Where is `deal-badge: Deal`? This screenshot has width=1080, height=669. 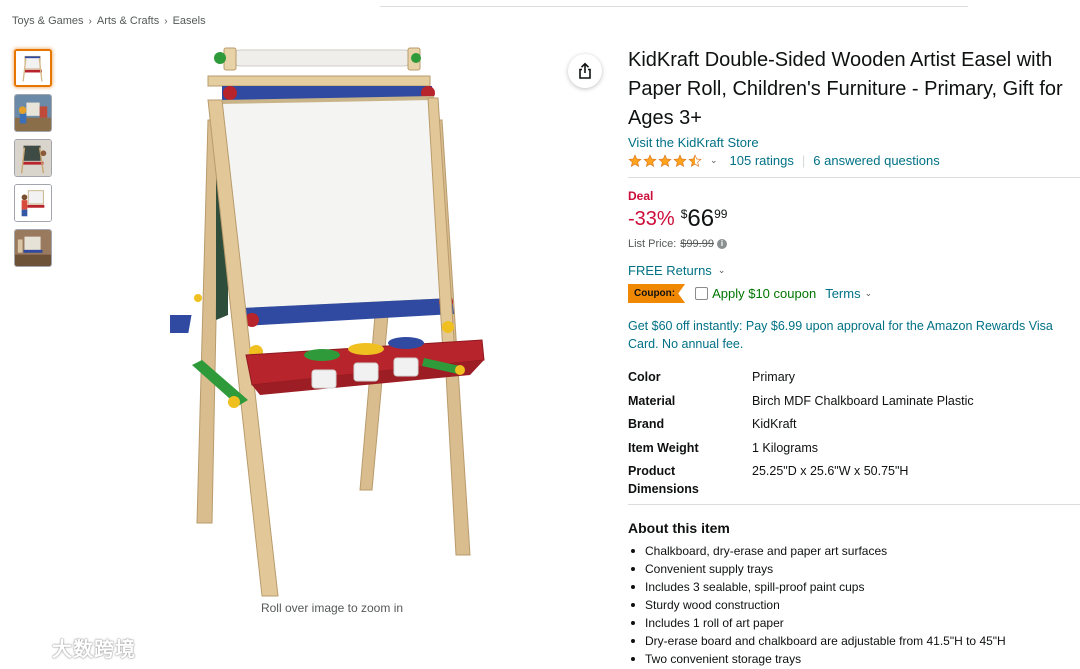 deal-badge: Deal is located at coordinates (641, 196).